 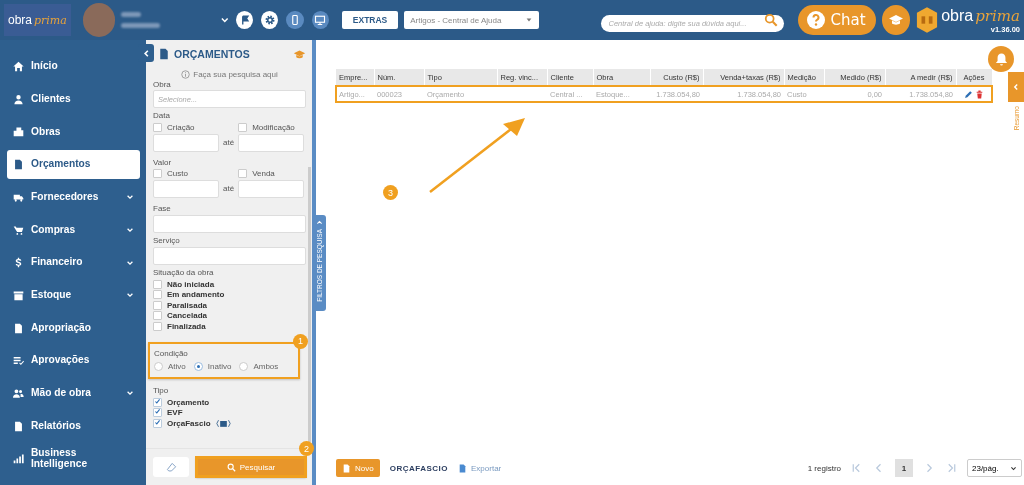 What do you see at coordinates (73, 67) in the screenshot?
I see `sidebar-item: Início` at bounding box center [73, 67].